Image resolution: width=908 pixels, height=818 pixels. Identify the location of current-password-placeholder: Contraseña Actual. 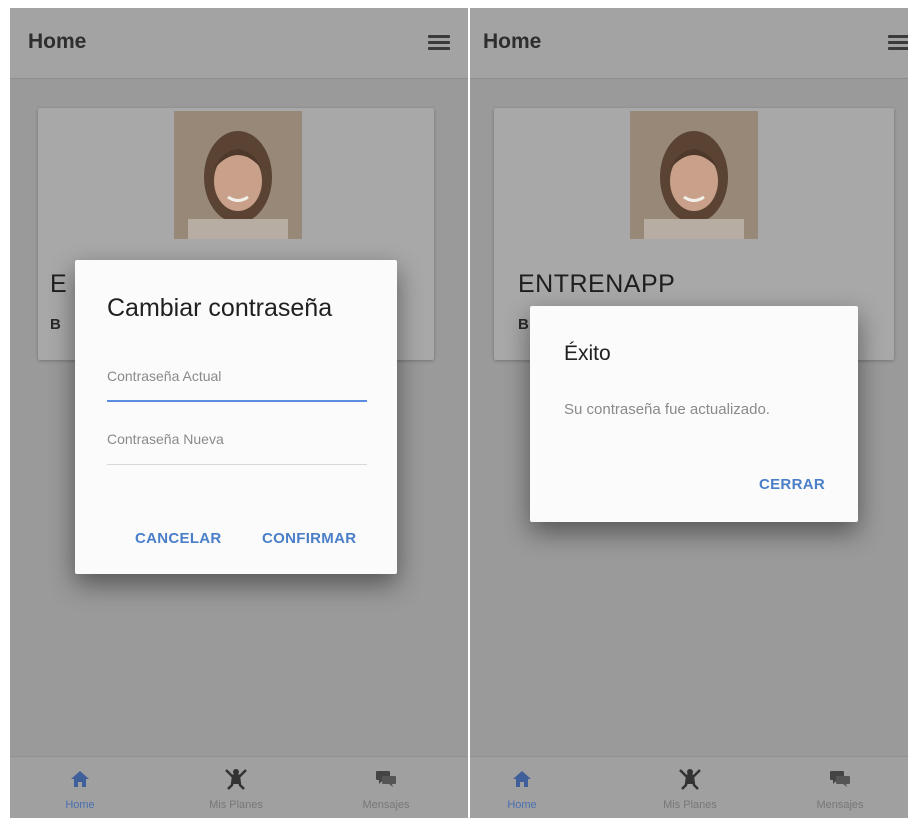
(164, 376).